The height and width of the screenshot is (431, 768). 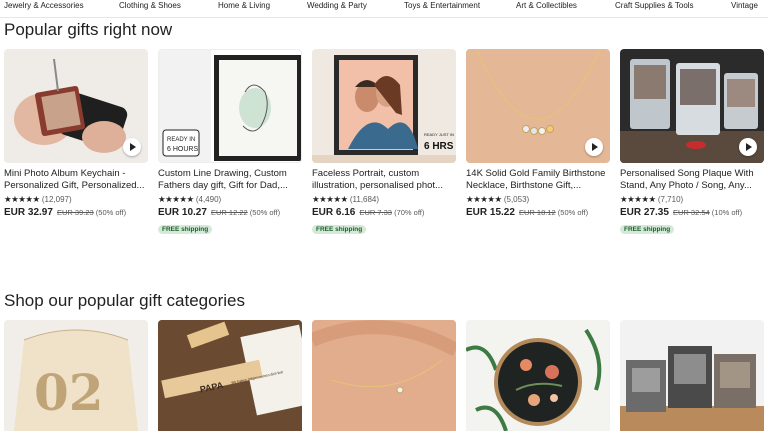 What do you see at coordinates (337, 5) in the screenshot?
I see `nav-wedding-party: Wedding & Party` at bounding box center [337, 5].